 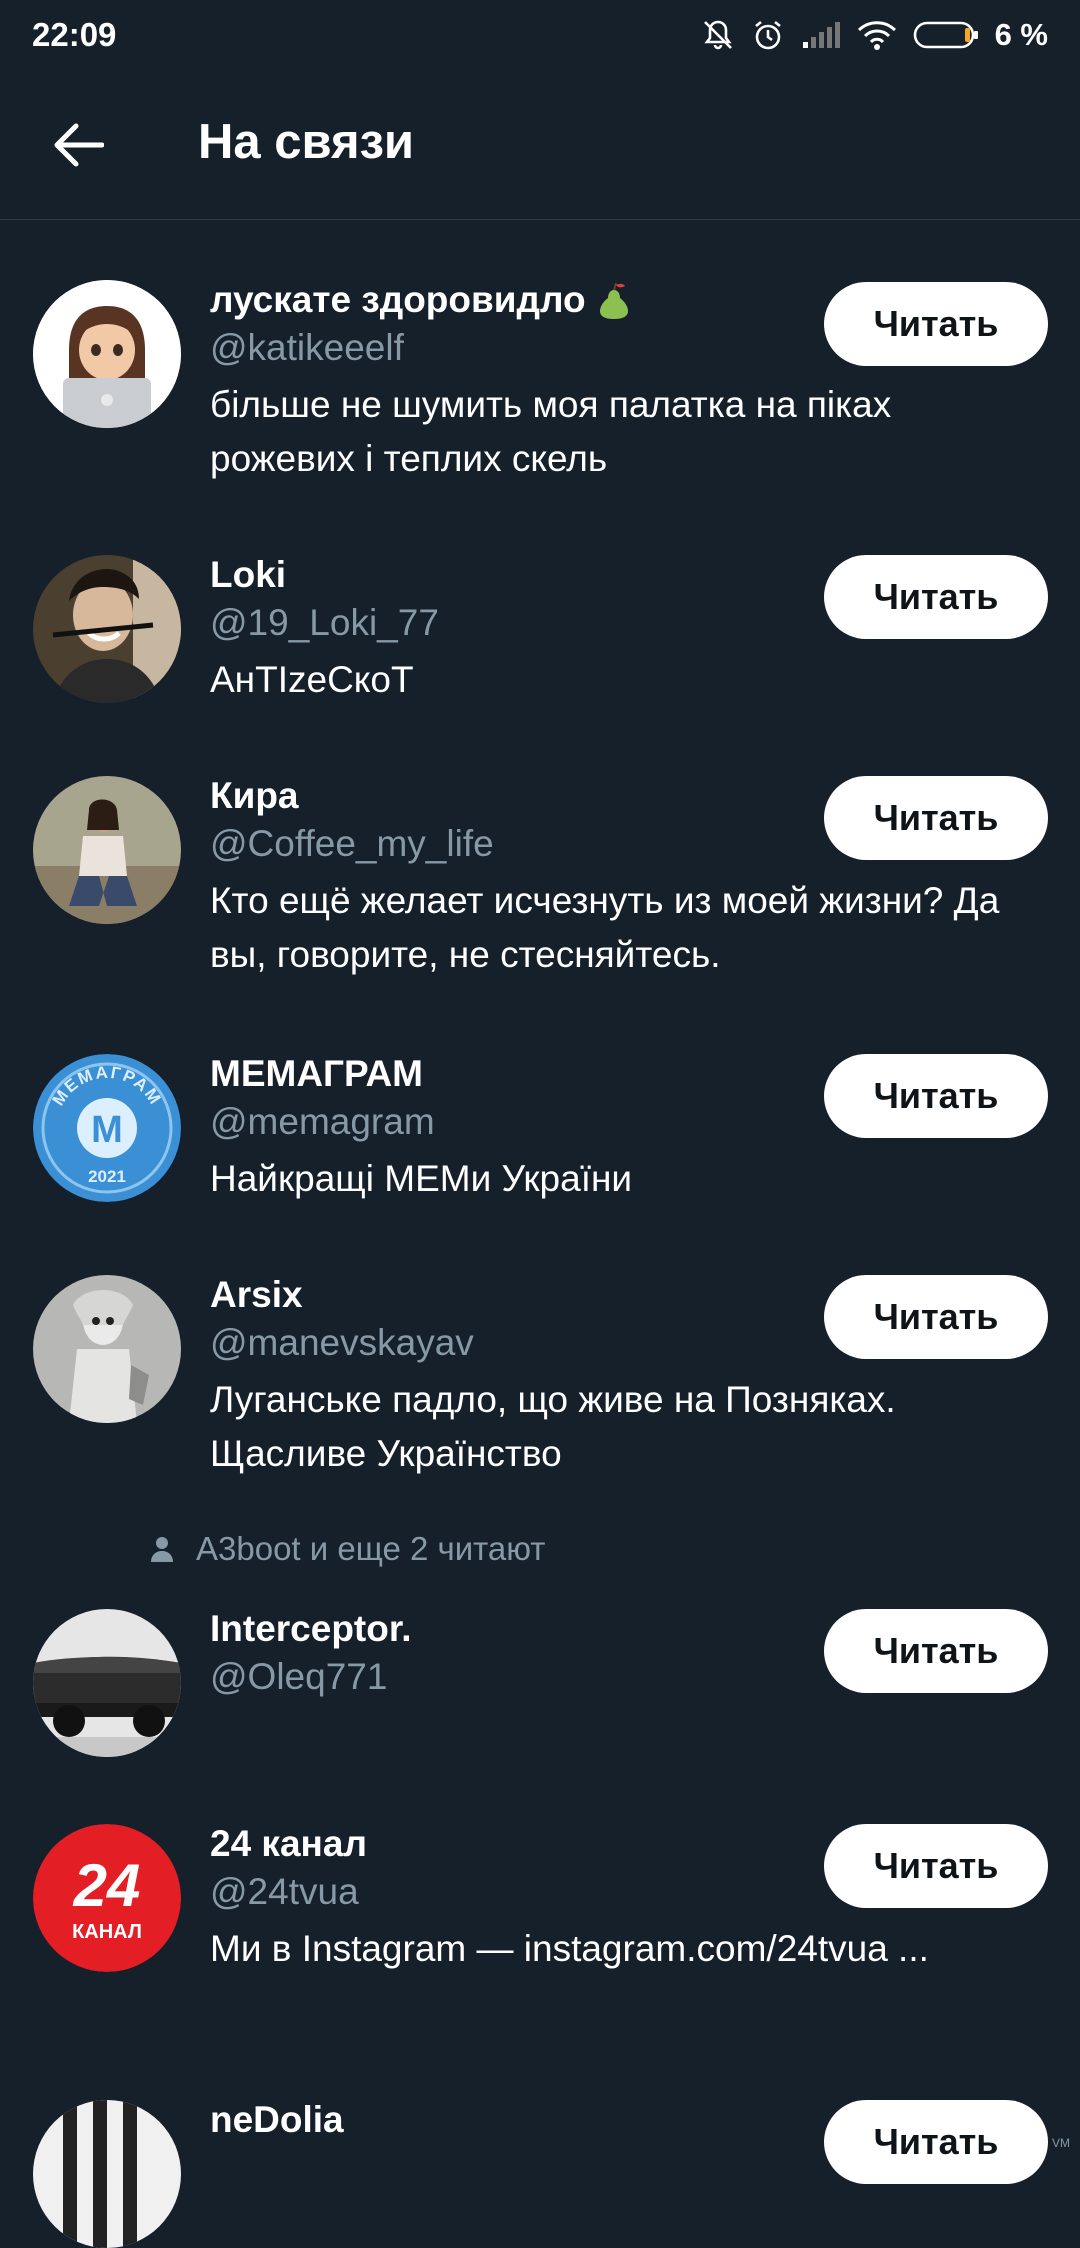 I want to click on social-context: A3boot и еще 2 читают, so click(x=347, y=1549).